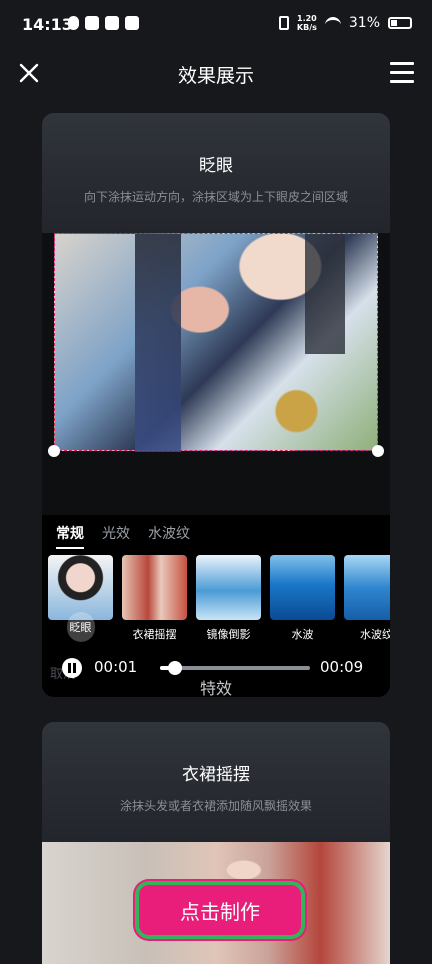 This screenshot has height=964, width=432. Describe the element at coordinates (216, 775) in the screenshot. I see `card-title: 衣裙摇摆` at that location.